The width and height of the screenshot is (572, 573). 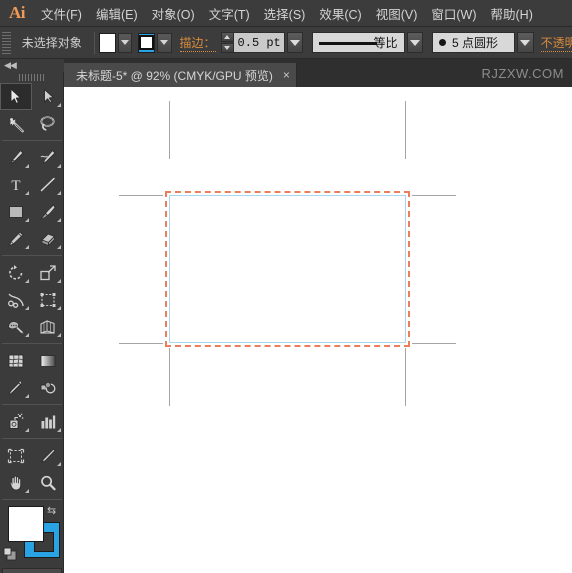 I want to click on hand-icon, so click(x=15, y=482).